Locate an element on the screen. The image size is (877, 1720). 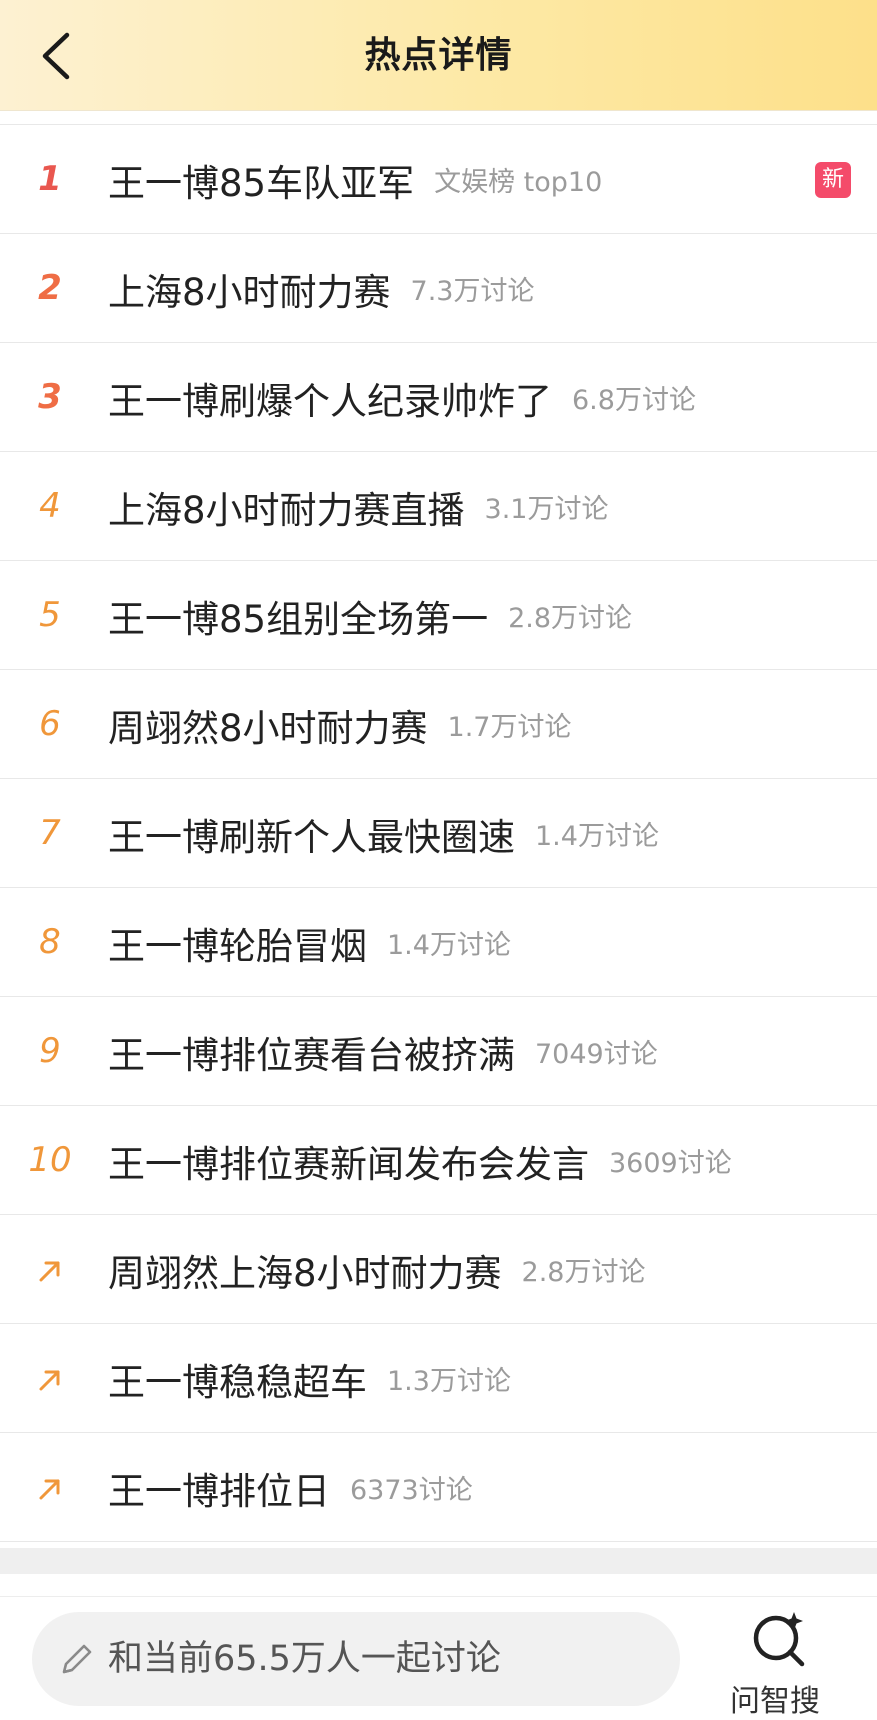
discussion-placeholder: 和当前65.5万人一起讨论 is located at coordinates (304, 1659).